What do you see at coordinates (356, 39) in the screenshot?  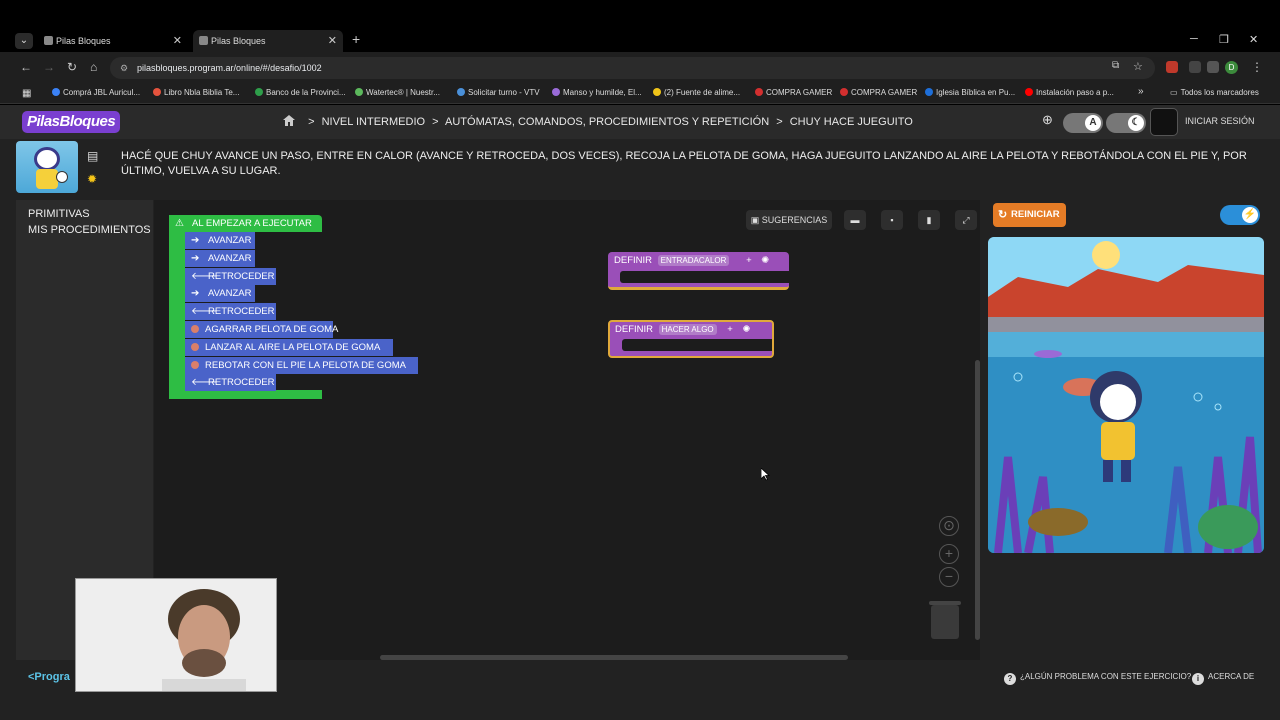 I see `new-tab-icon: +` at bounding box center [356, 39].